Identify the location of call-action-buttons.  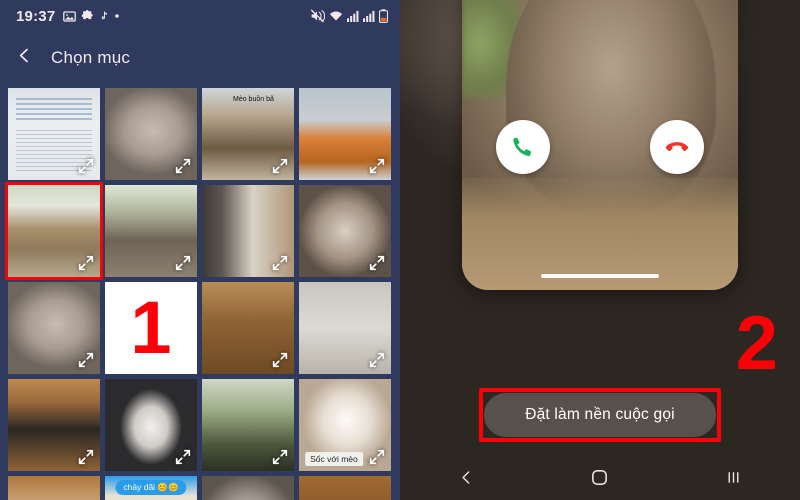
(600, 147).